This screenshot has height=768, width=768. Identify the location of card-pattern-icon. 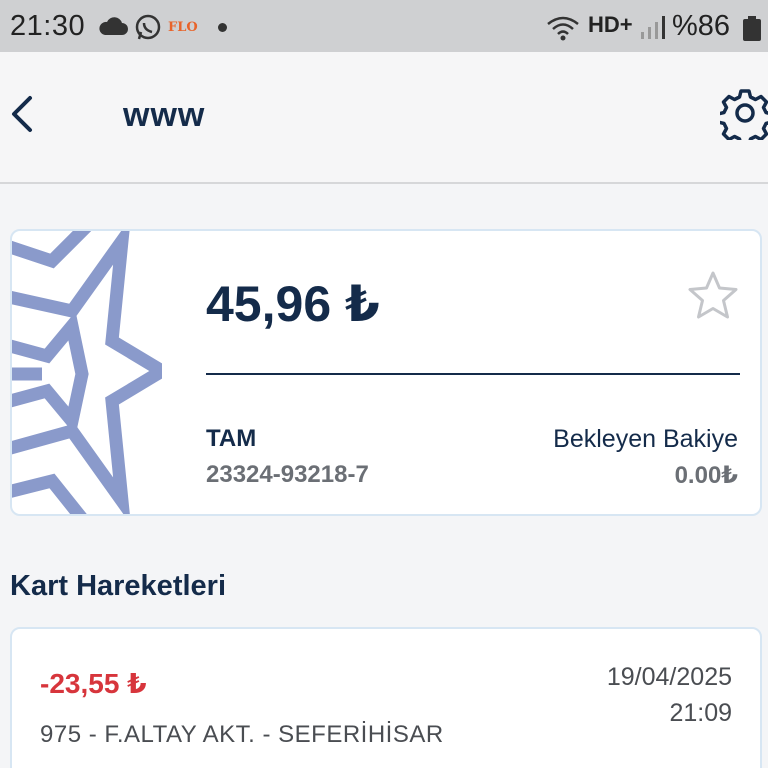
(87, 372).